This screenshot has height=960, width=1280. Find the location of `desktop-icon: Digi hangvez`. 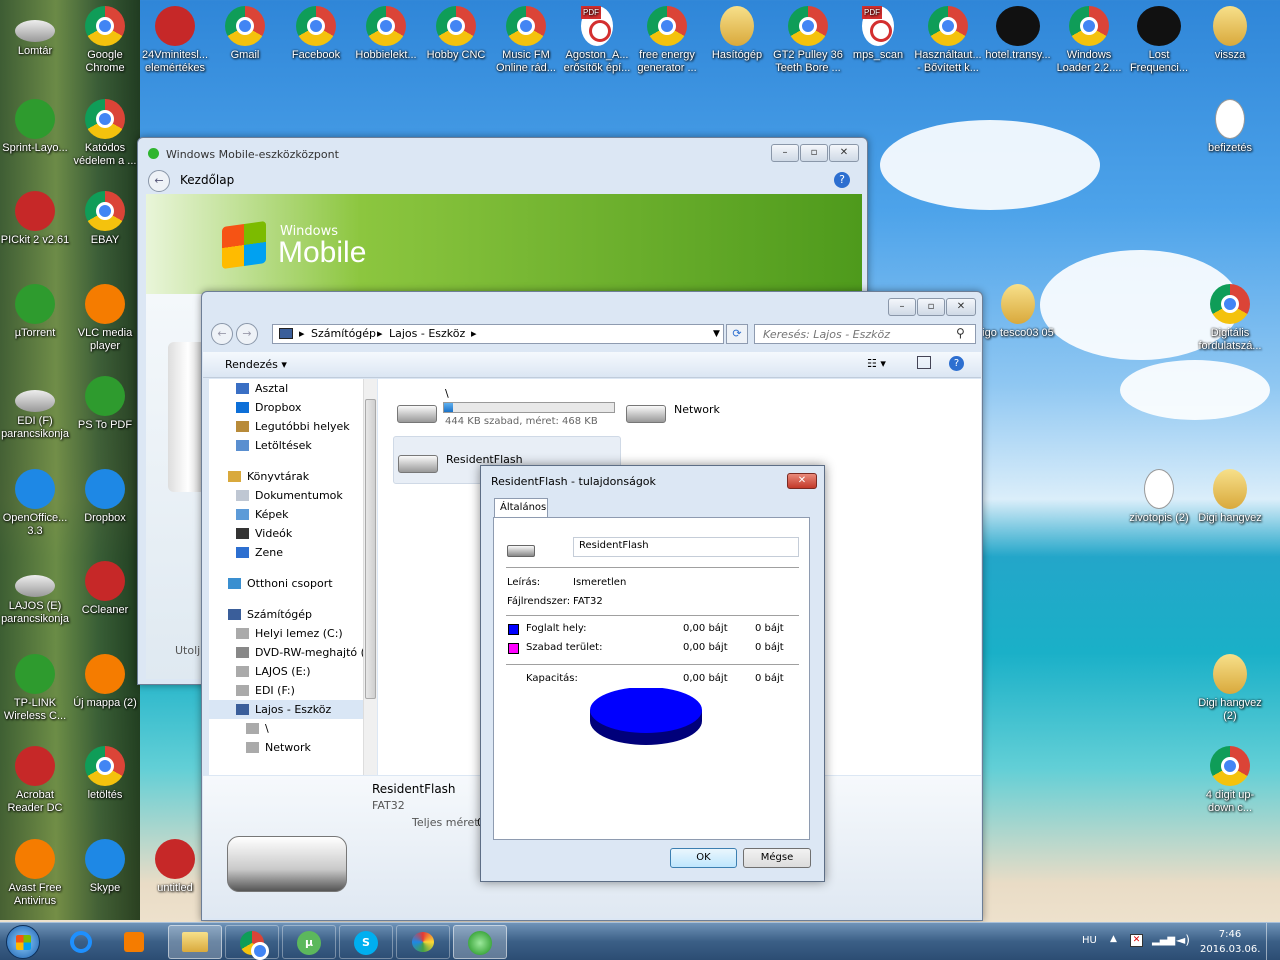

desktop-icon: Digi hangvez is located at coordinates (1230, 497).